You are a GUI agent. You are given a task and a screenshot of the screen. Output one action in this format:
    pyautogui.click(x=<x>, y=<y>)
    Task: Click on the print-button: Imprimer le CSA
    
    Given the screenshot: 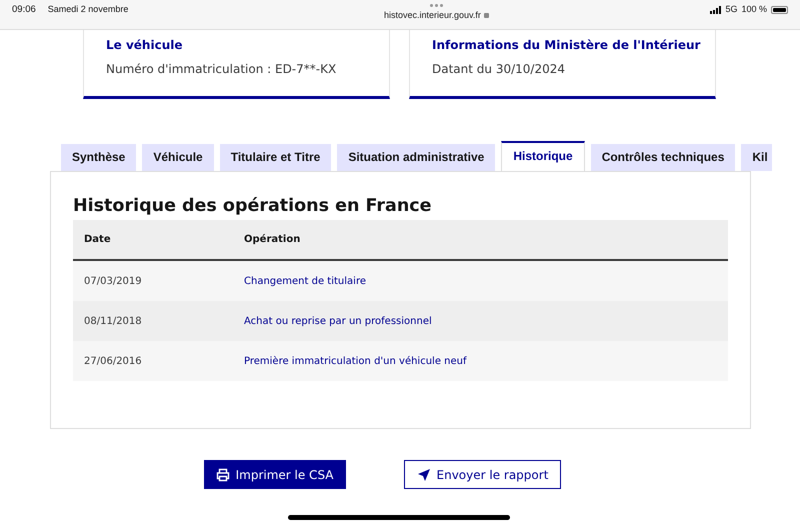 What is the action you would take?
    pyautogui.click(x=275, y=474)
    